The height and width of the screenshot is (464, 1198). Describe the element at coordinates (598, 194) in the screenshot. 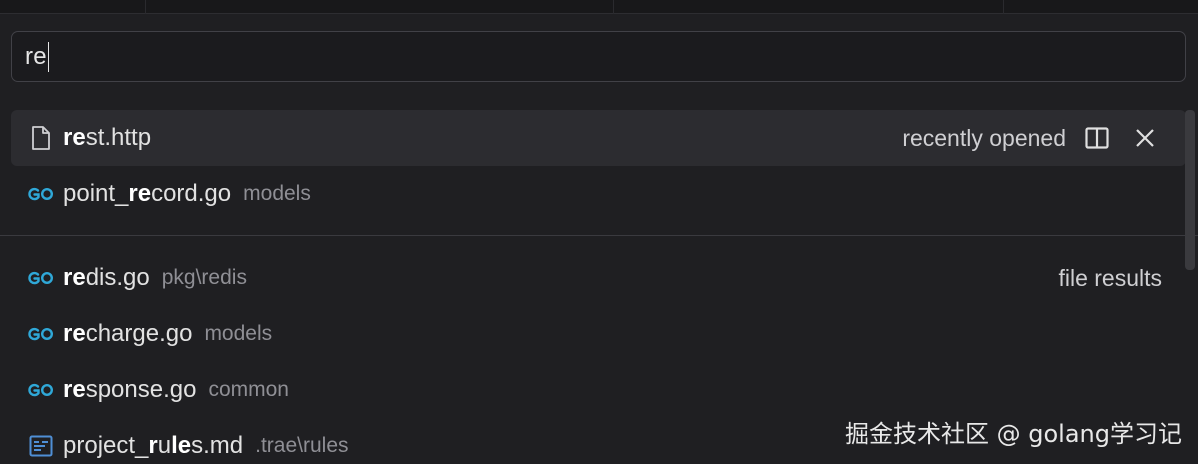

I see `result-item-point-record: point_record.go models` at that location.